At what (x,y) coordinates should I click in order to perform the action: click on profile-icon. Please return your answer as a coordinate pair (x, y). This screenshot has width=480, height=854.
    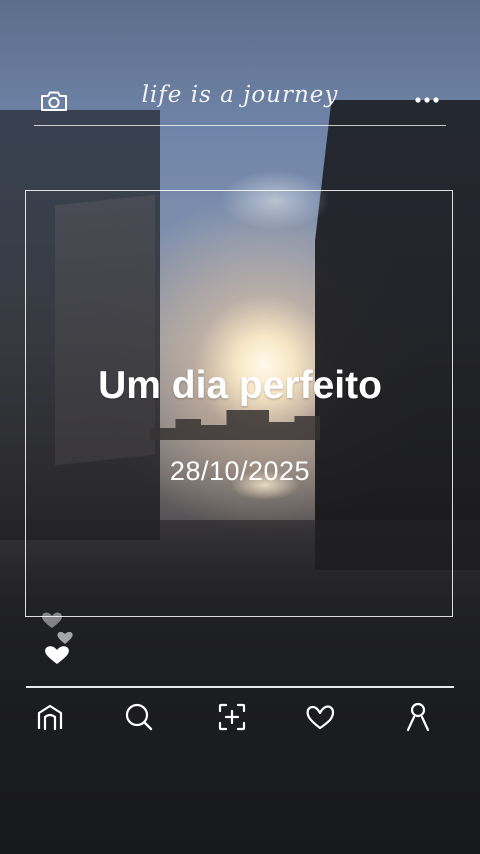
    Looking at the image, I should click on (418, 717).